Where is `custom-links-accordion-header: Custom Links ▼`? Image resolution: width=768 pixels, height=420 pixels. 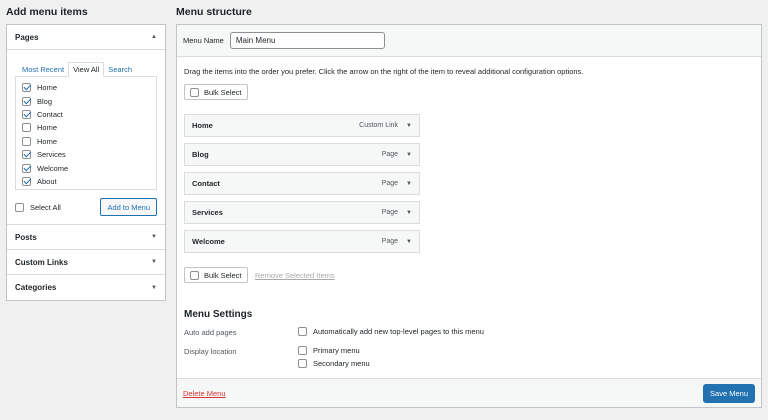
custom-links-accordion-header: Custom Links ▼ is located at coordinates (86, 262).